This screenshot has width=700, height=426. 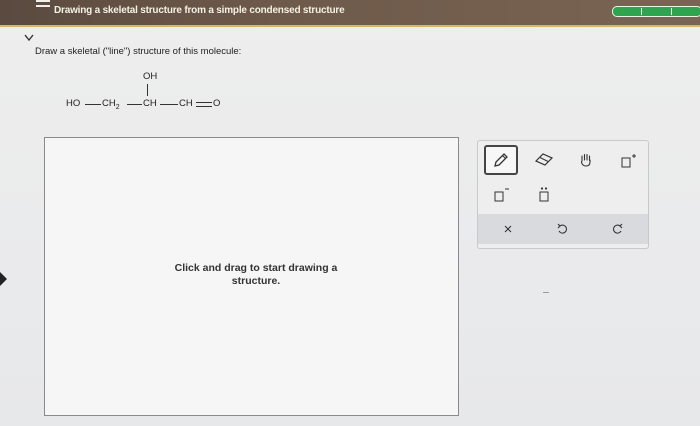 I want to click on double-bond, so click(x=204, y=104).